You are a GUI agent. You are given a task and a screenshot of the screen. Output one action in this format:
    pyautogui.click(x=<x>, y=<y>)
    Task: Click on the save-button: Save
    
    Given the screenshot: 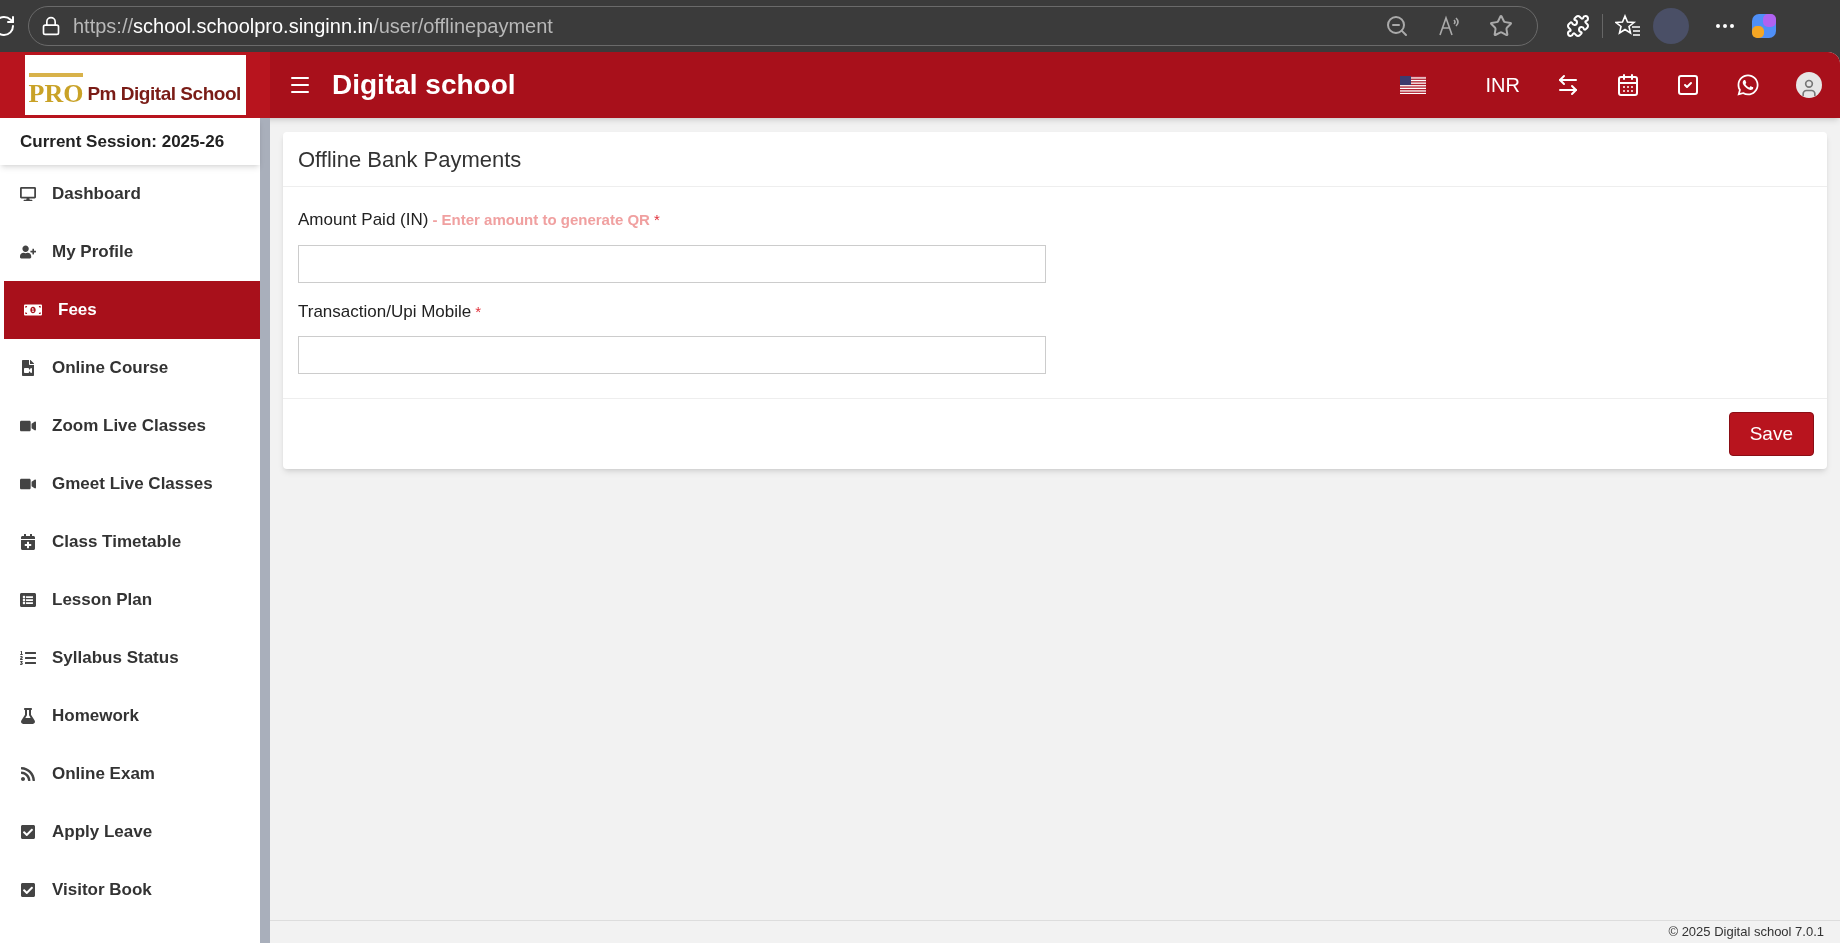 What is the action you would take?
    pyautogui.click(x=1771, y=434)
    